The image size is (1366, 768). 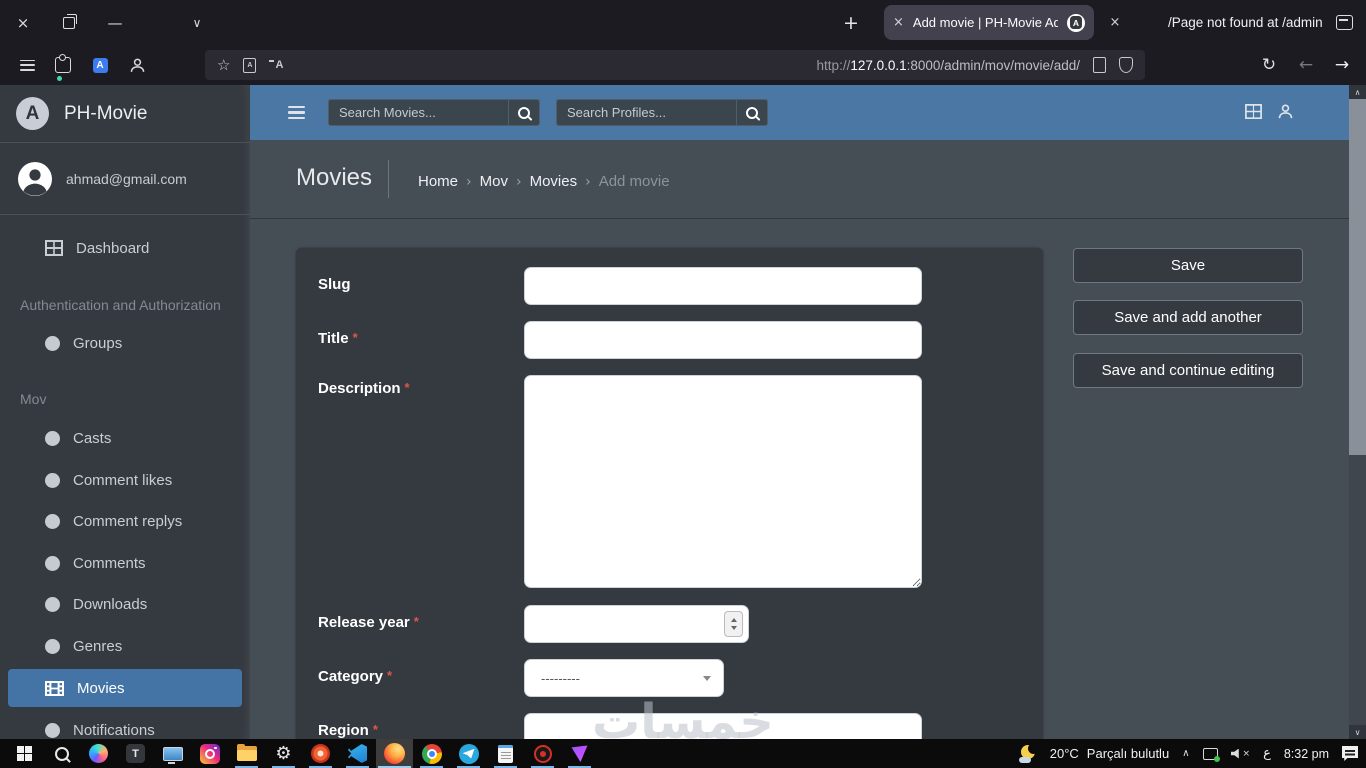 I want to click on search-movies, so click(x=434, y=112).